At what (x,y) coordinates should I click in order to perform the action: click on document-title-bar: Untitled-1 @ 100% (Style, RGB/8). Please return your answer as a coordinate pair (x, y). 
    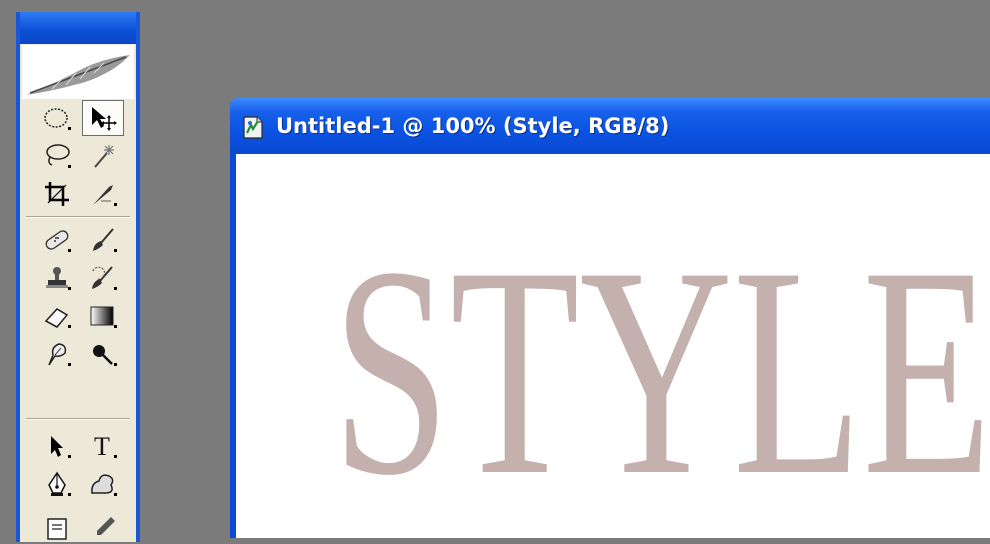
    Looking at the image, I should click on (610, 126).